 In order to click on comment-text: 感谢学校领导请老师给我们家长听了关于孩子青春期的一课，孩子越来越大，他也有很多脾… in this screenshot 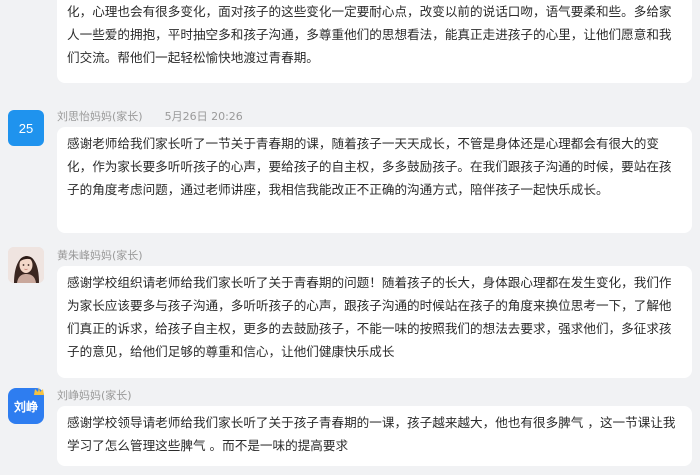, I will do `click(371, 434)`.